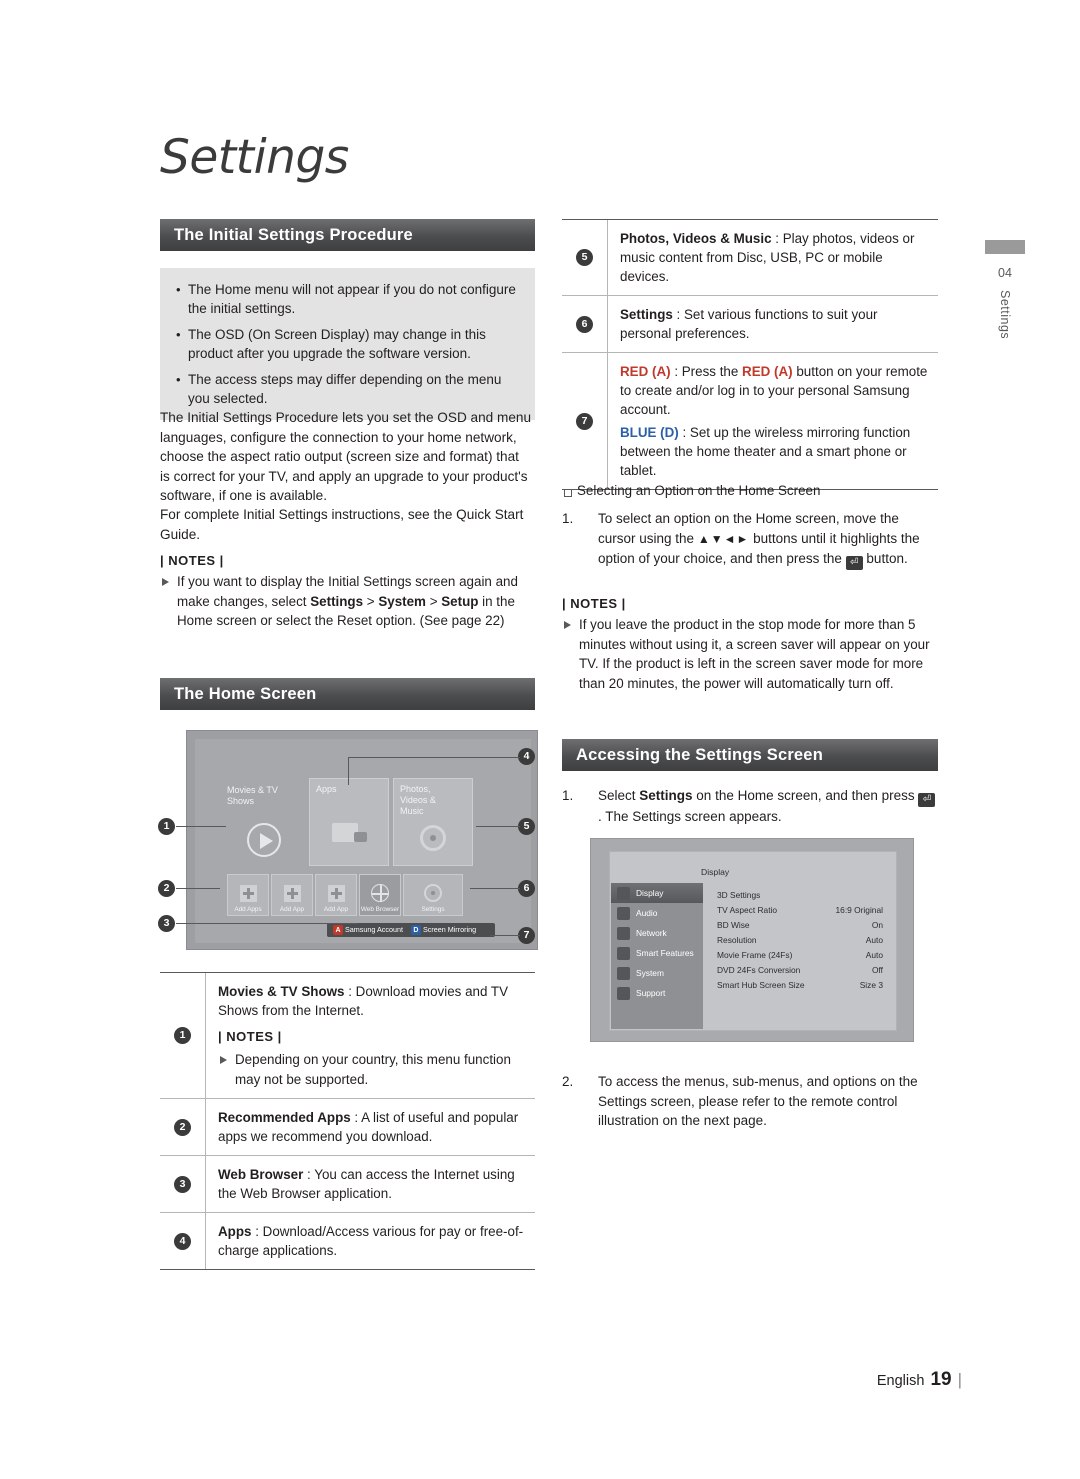 The image size is (1080, 1479). I want to click on settings-option-row: Movie Frame (24Fs) Auto, so click(801, 954).